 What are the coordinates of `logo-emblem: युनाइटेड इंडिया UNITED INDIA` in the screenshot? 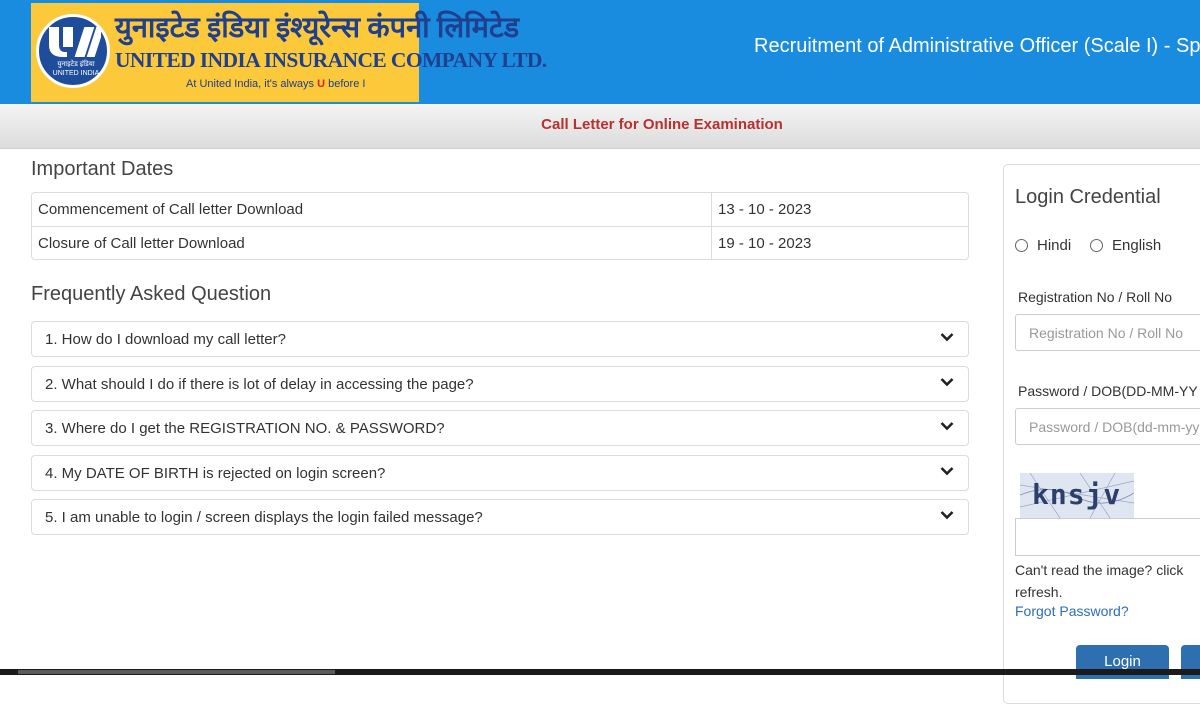 It's located at (73, 51).